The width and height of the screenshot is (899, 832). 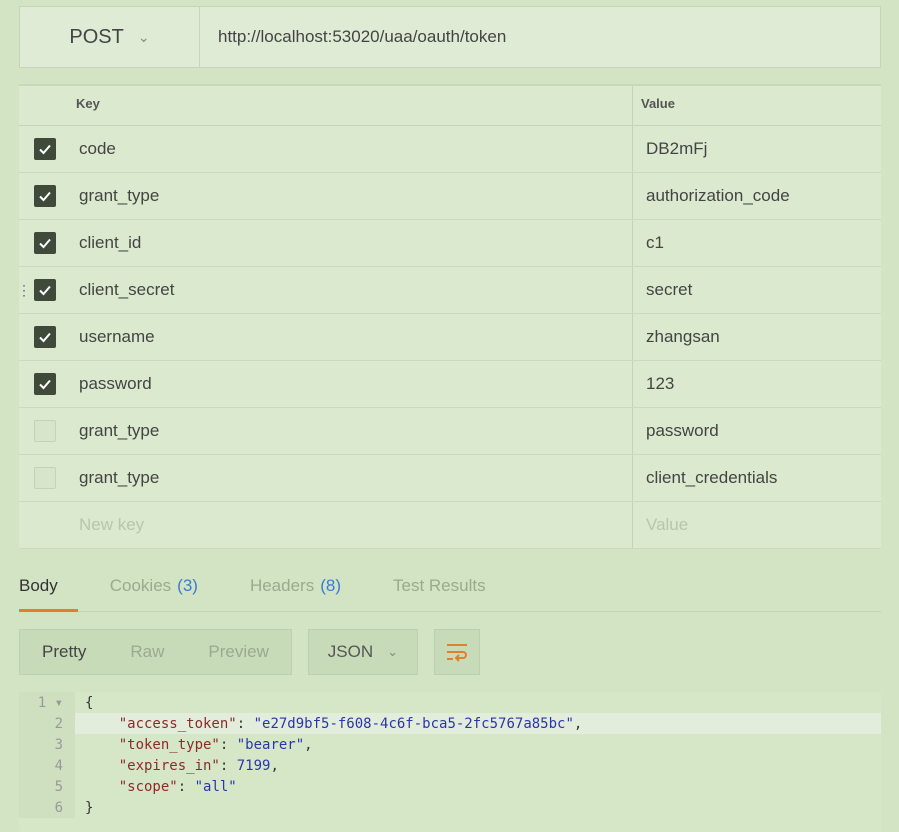 I want to click on code-line: 3 "token_type": "bearer",, so click(x=450, y=744).